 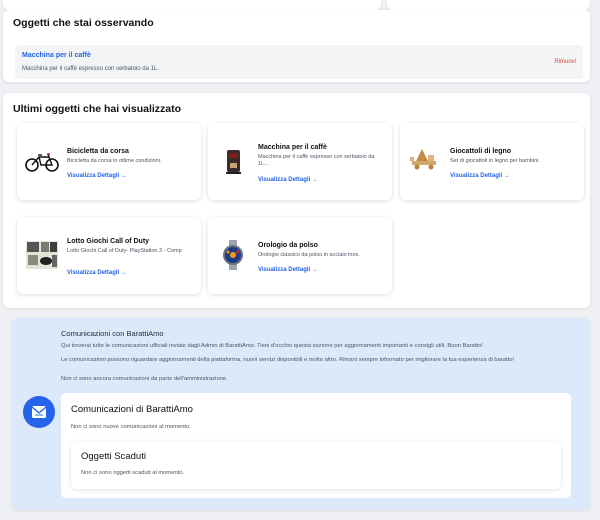 I want to click on item-title: Giocattoli di legno, so click(x=481, y=151).